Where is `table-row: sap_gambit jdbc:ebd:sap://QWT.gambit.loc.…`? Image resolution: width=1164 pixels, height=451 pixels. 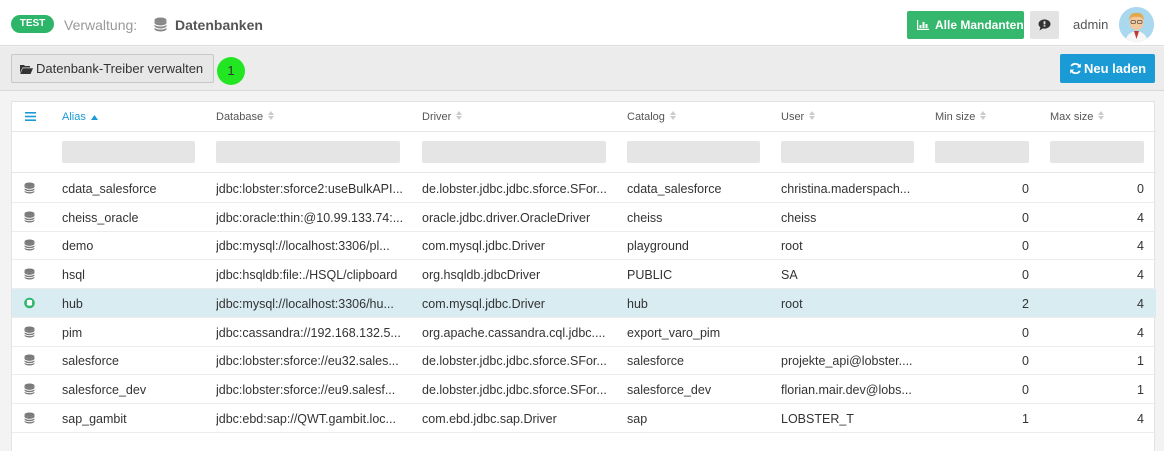 table-row: sap_gambit jdbc:ebd:sap://QWT.gambit.loc.… is located at coordinates (584, 418).